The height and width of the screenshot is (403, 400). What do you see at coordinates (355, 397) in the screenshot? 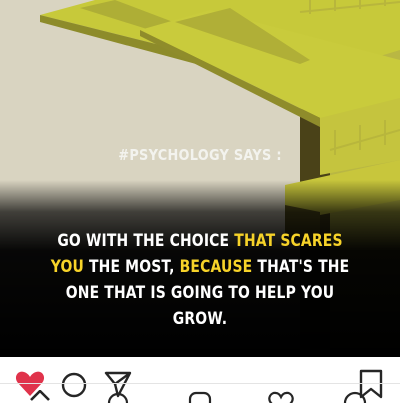
I see `profile-icon` at bounding box center [355, 397].